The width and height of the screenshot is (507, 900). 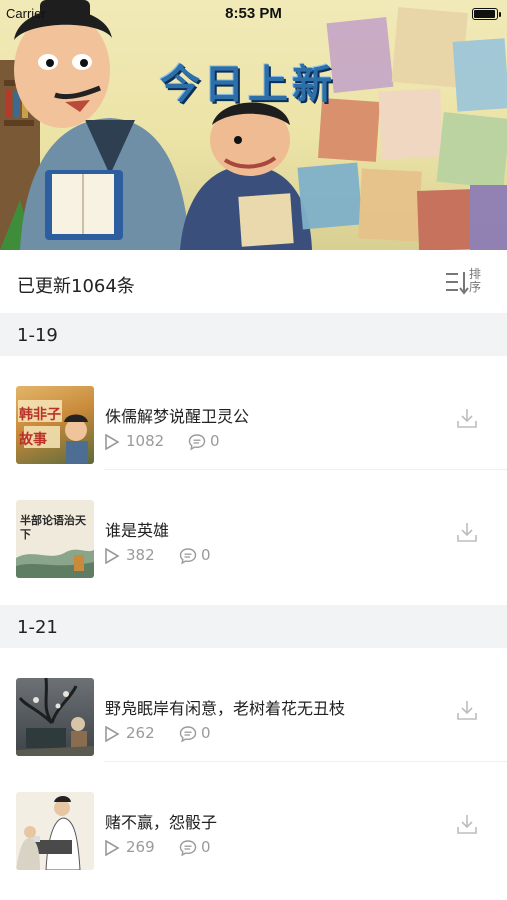 I want to click on section-title: 1-21, so click(x=37, y=627).